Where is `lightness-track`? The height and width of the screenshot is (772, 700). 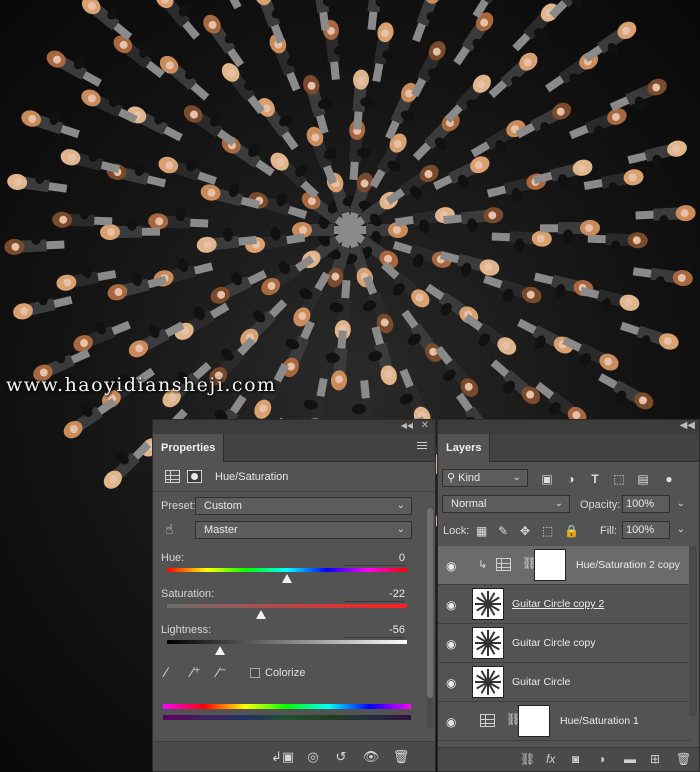 lightness-track is located at coordinates (287, 642).